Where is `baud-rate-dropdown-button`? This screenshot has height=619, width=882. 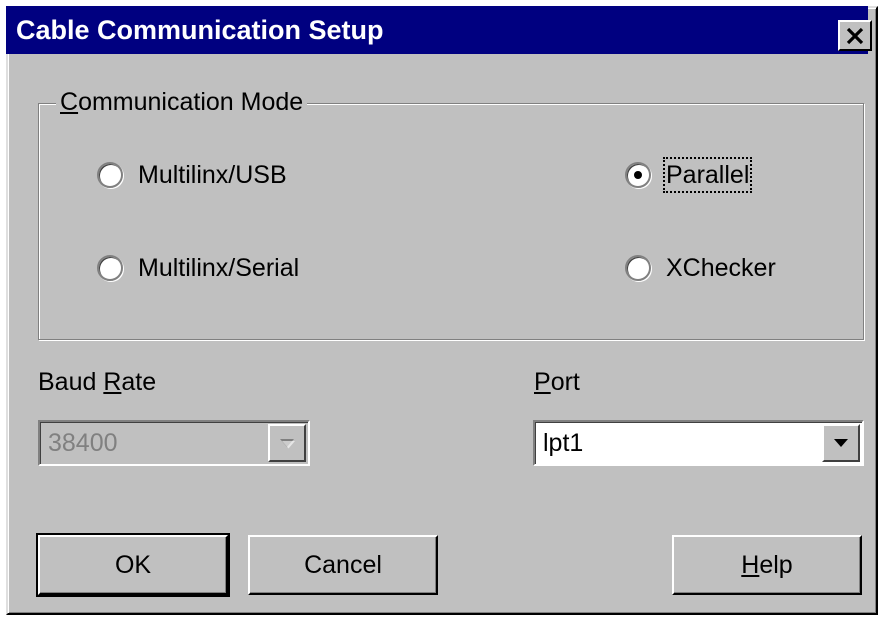
baud-rate-dropdown-button is located at coordinates (287, 443).